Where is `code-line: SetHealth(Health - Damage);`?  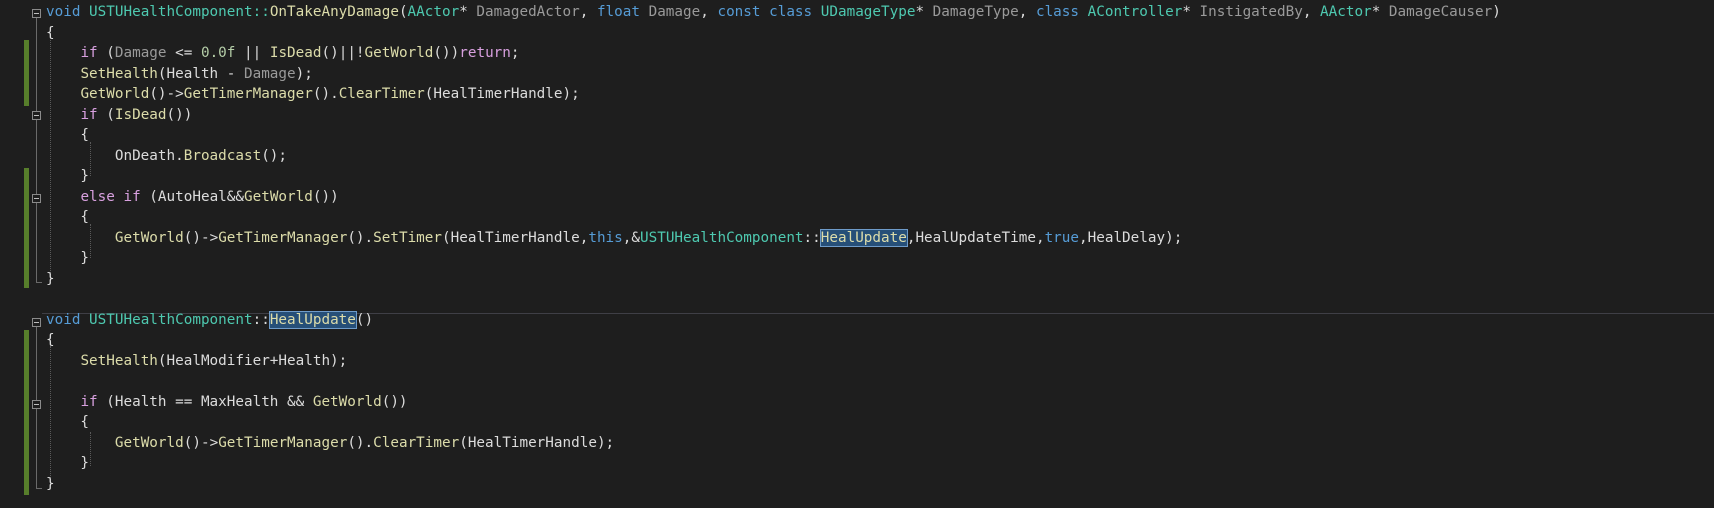 code-line: SetHealth(Health - Damage); is located at coordinates (179, 74).